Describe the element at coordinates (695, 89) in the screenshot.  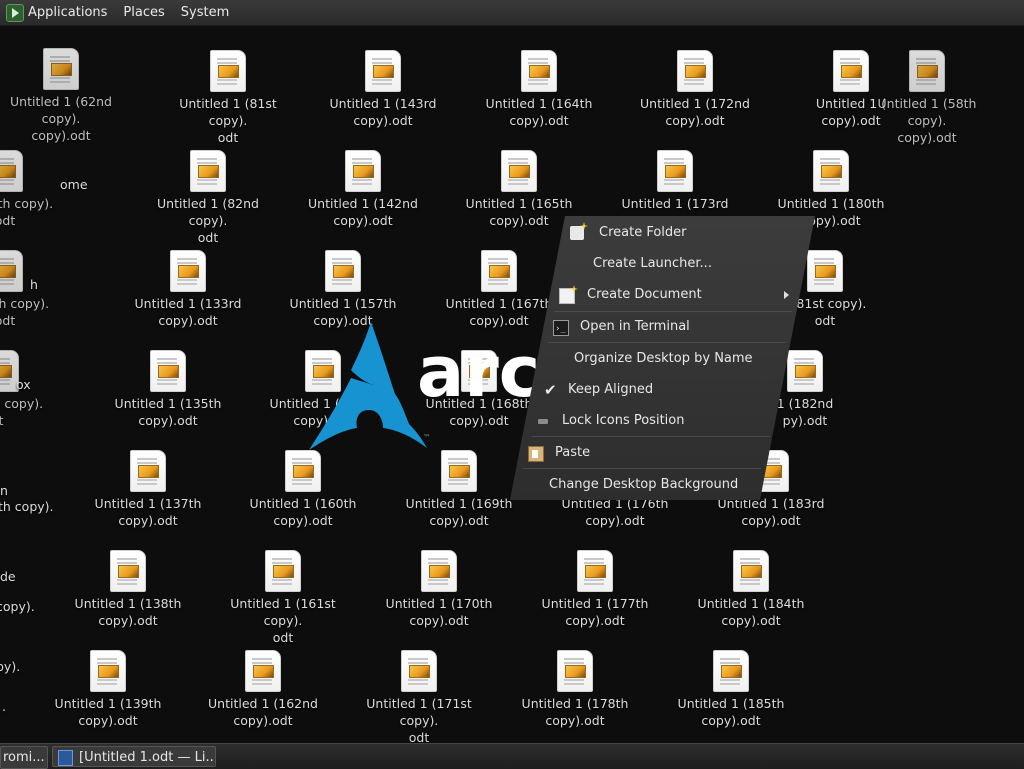
I see `desktop-file-icon: Untitled 1 (172nd copy).odt` at that location.